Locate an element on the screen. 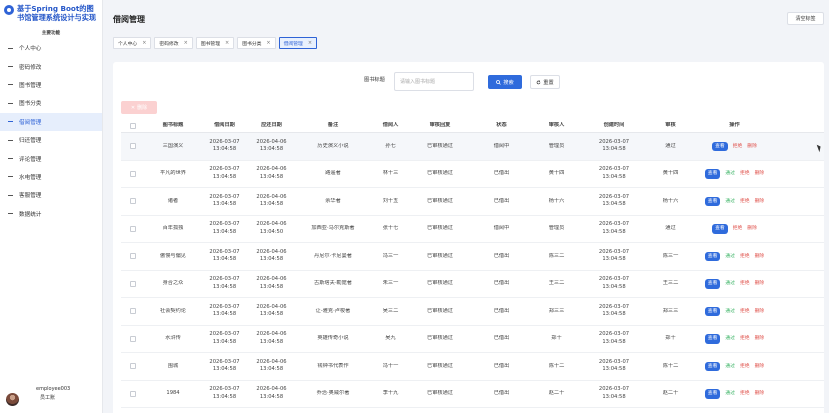 The width and height of the screenshot is (829, 413). sidebar-item: 密码修改 is located at coordinates (51, 66).